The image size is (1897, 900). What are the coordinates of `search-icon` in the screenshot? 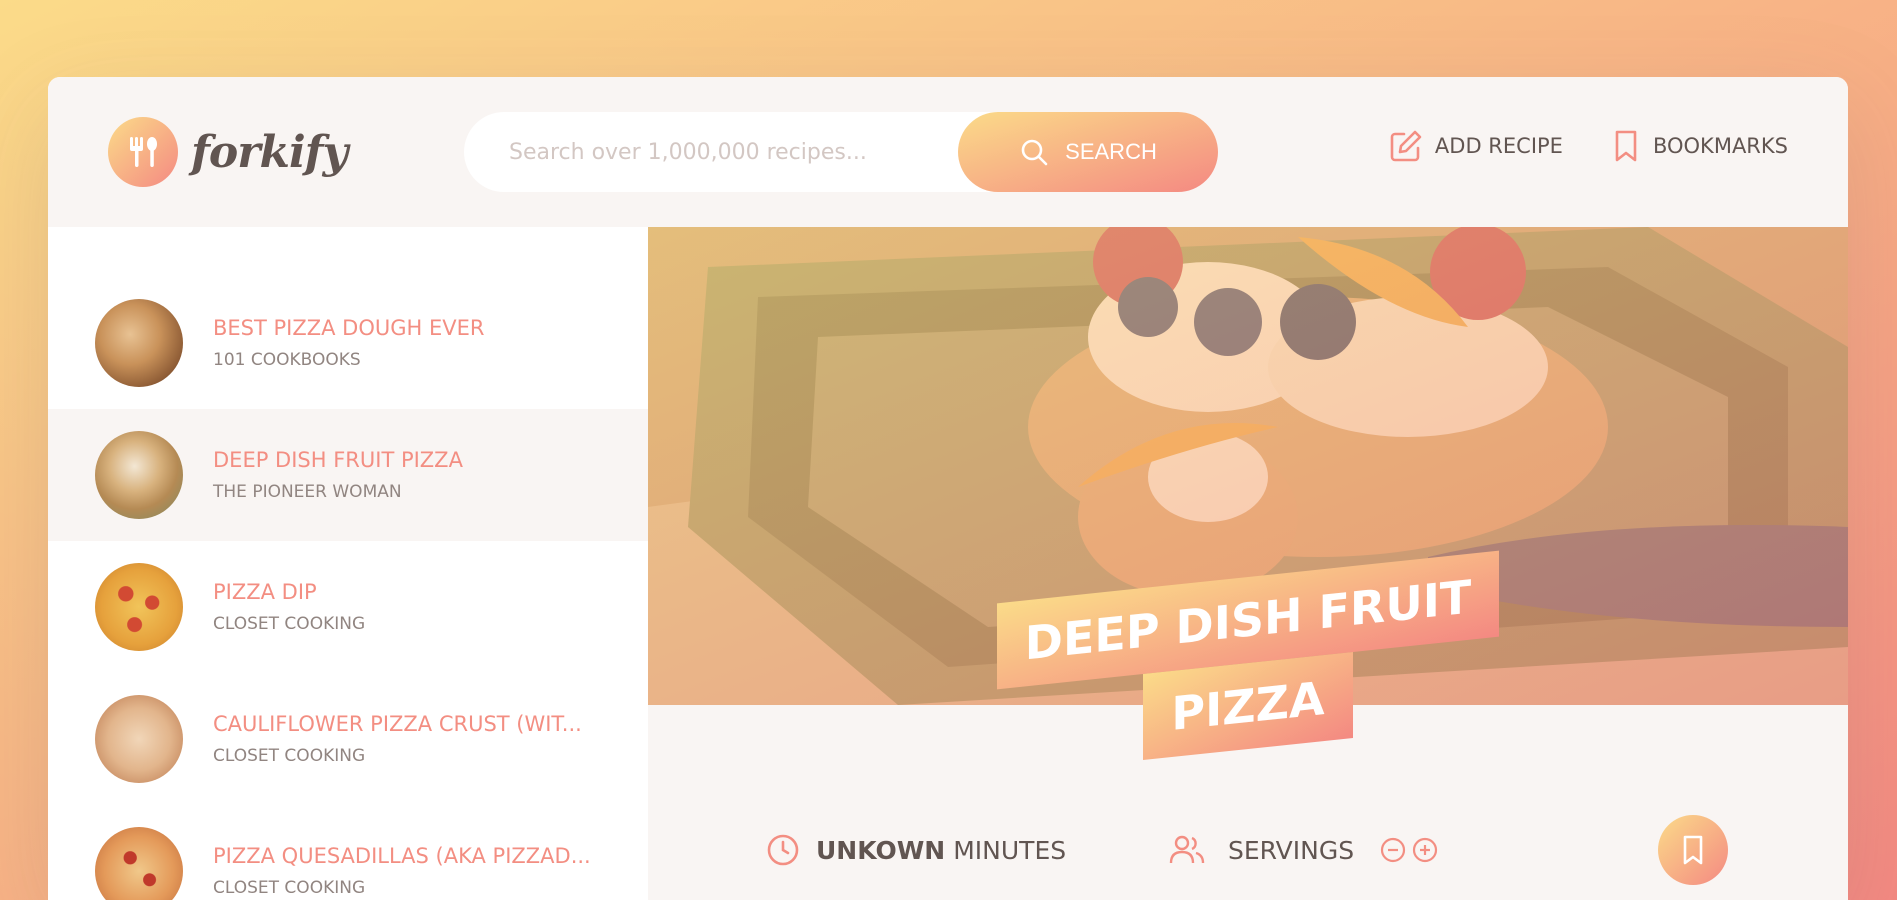 It's located at (1034, 152).